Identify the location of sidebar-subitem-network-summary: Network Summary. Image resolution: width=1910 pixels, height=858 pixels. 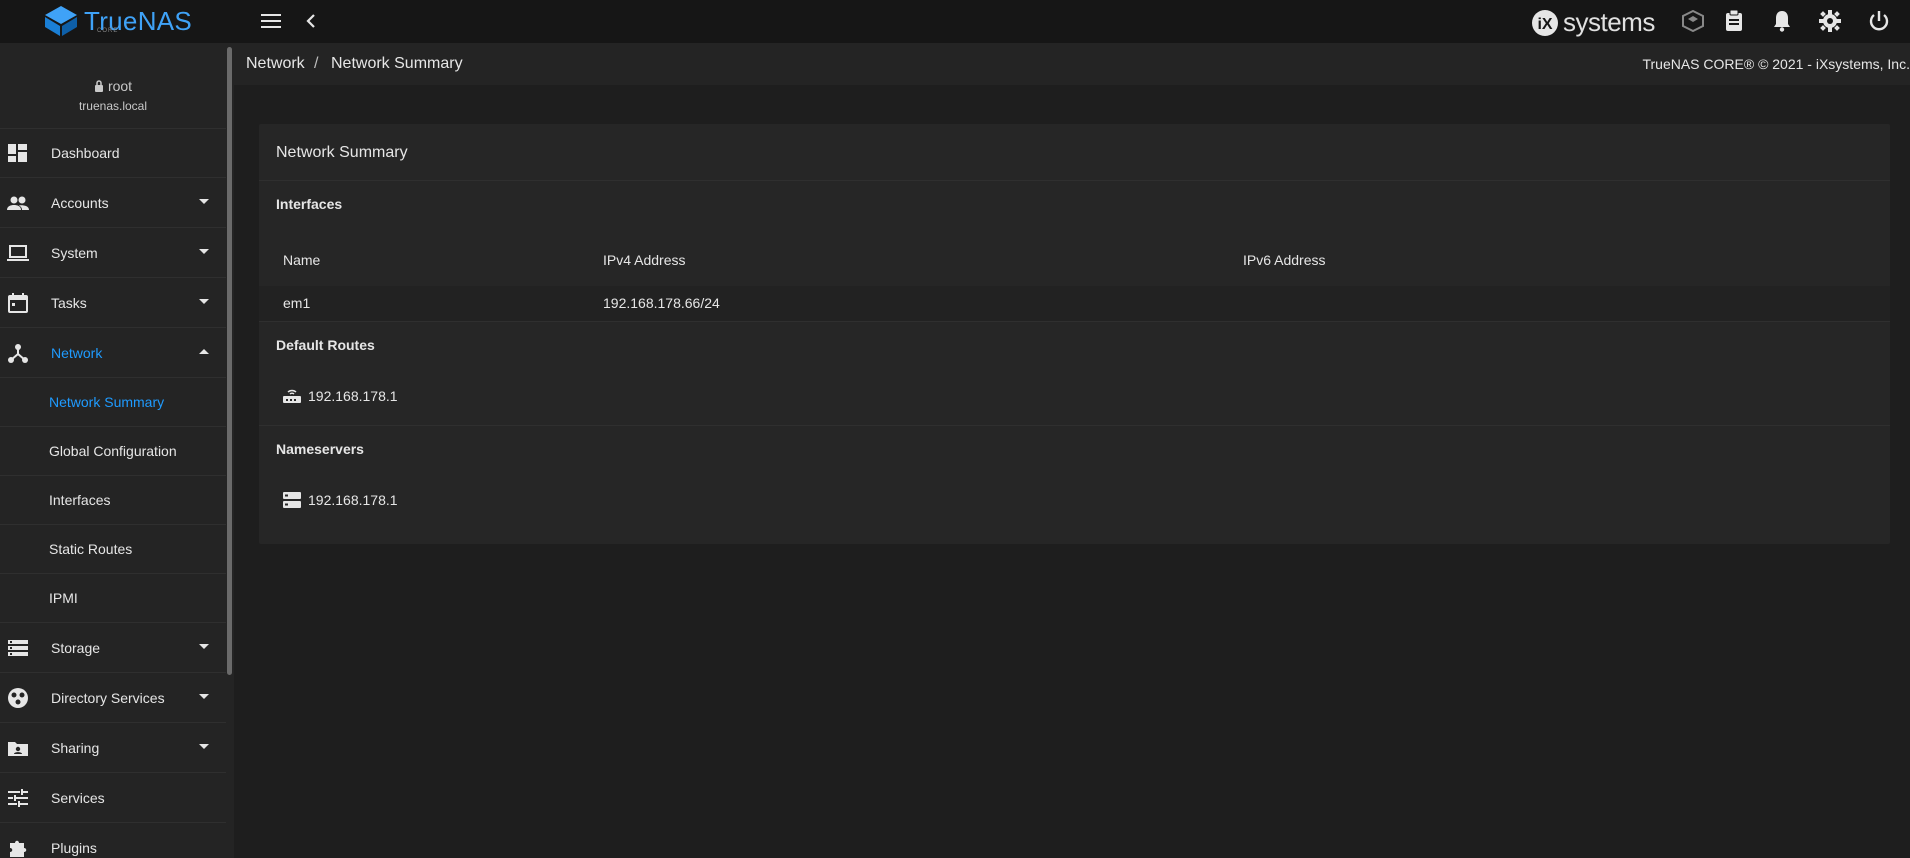
(113, 402).